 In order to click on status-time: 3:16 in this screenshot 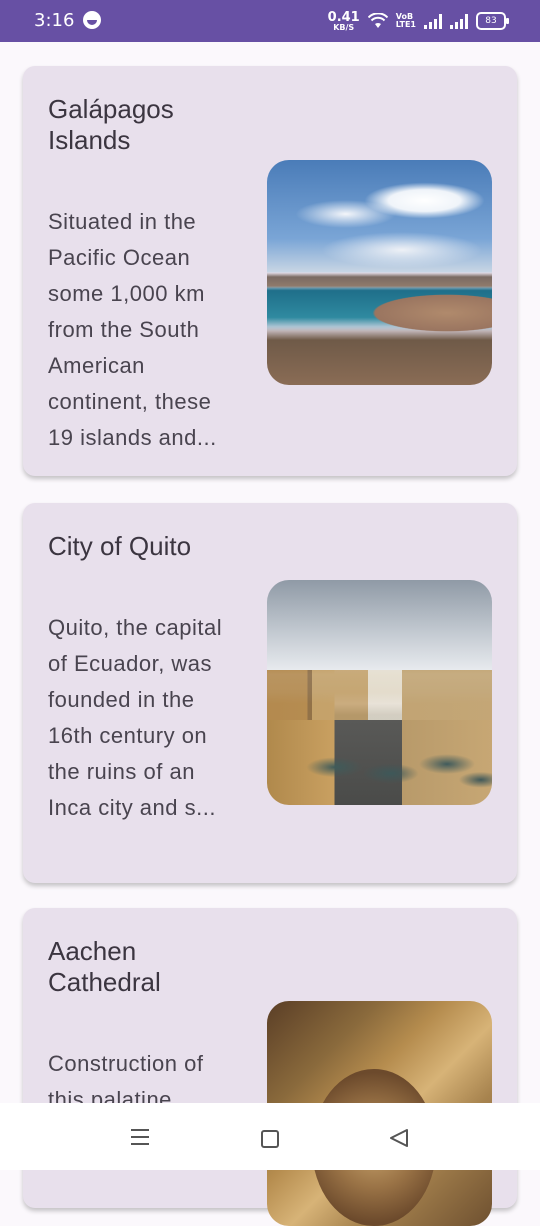, I will do `click(54, 20)`.